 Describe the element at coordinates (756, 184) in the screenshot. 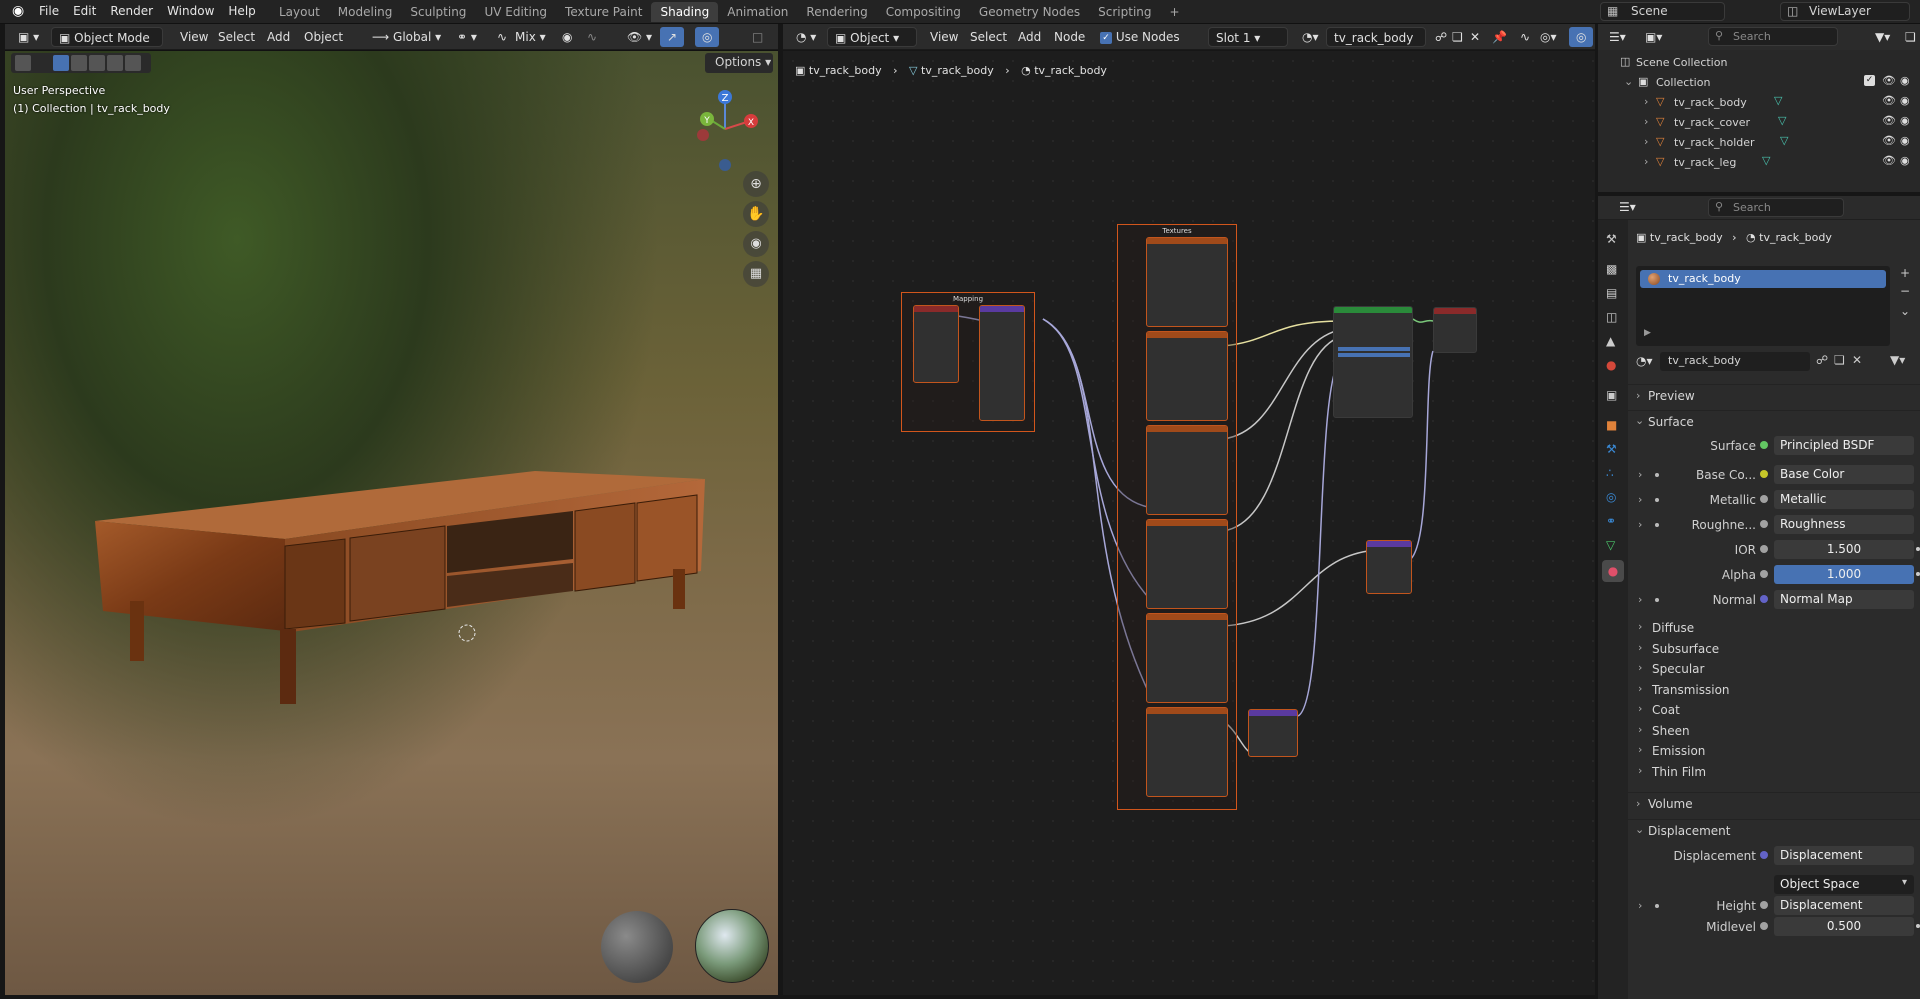

I see `zoom-icon: ⊕` at that location.